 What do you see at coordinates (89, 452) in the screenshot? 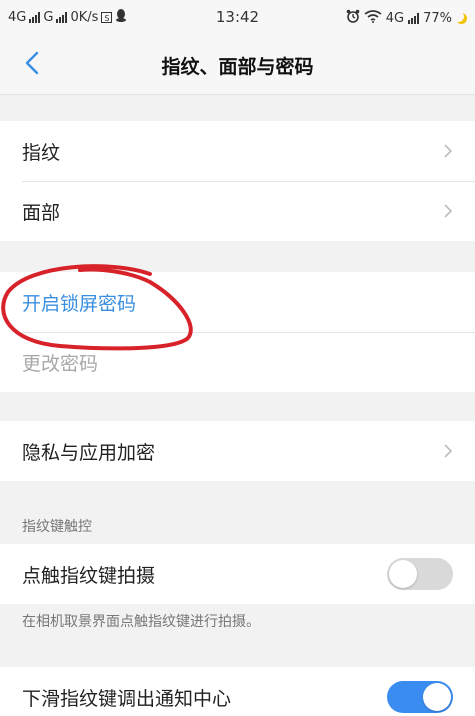
I see `privacy-encrypt-label: 隐私与应用加密` at bounding box center [89, 452].